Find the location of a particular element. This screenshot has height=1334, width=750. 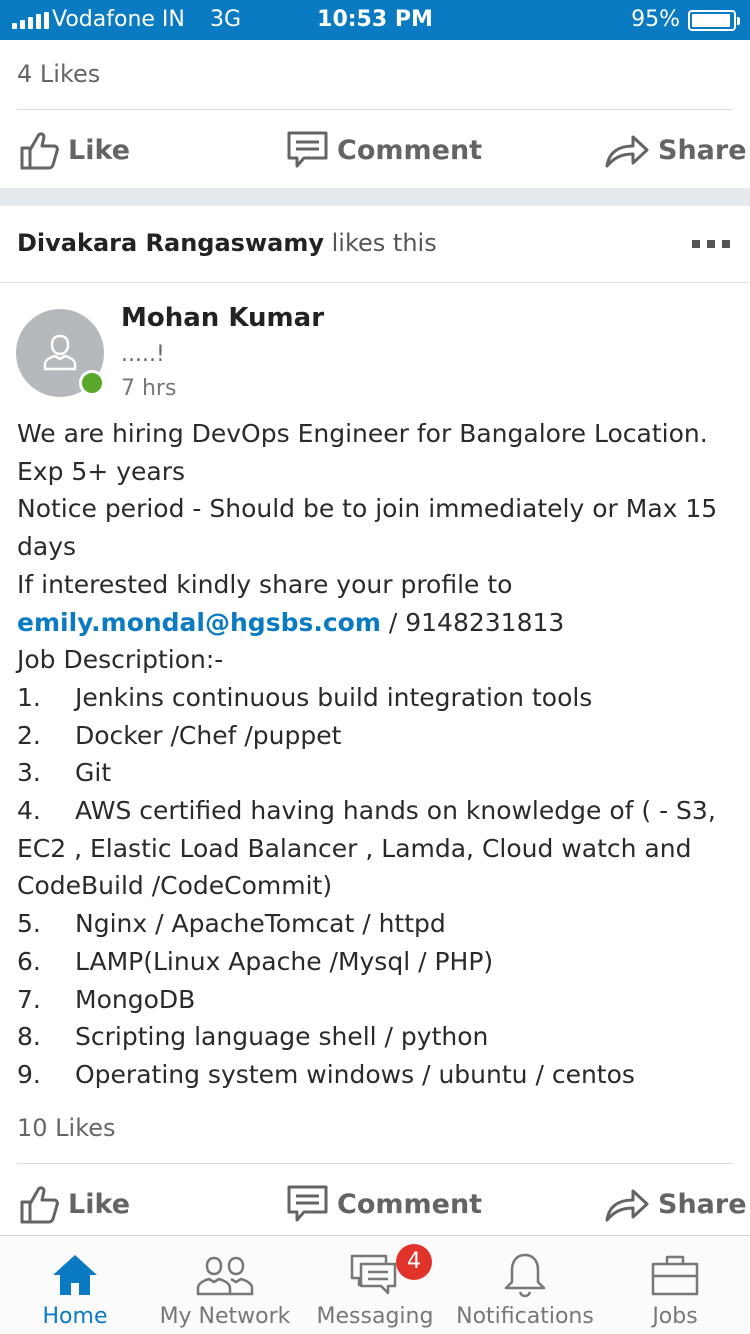

tab-label: Notifications is located at coordinates (525, 1316).